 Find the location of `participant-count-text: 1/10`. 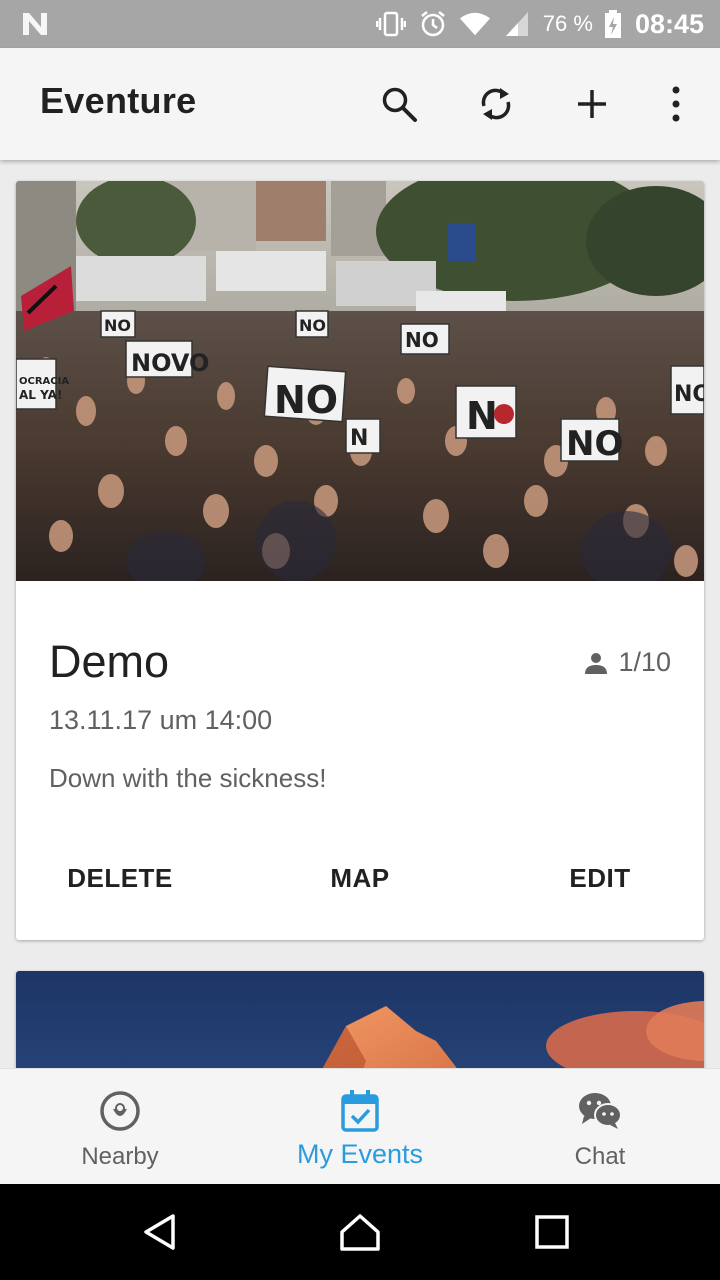

participant-count-text: 1/10 is located at coordinates (644, 662).